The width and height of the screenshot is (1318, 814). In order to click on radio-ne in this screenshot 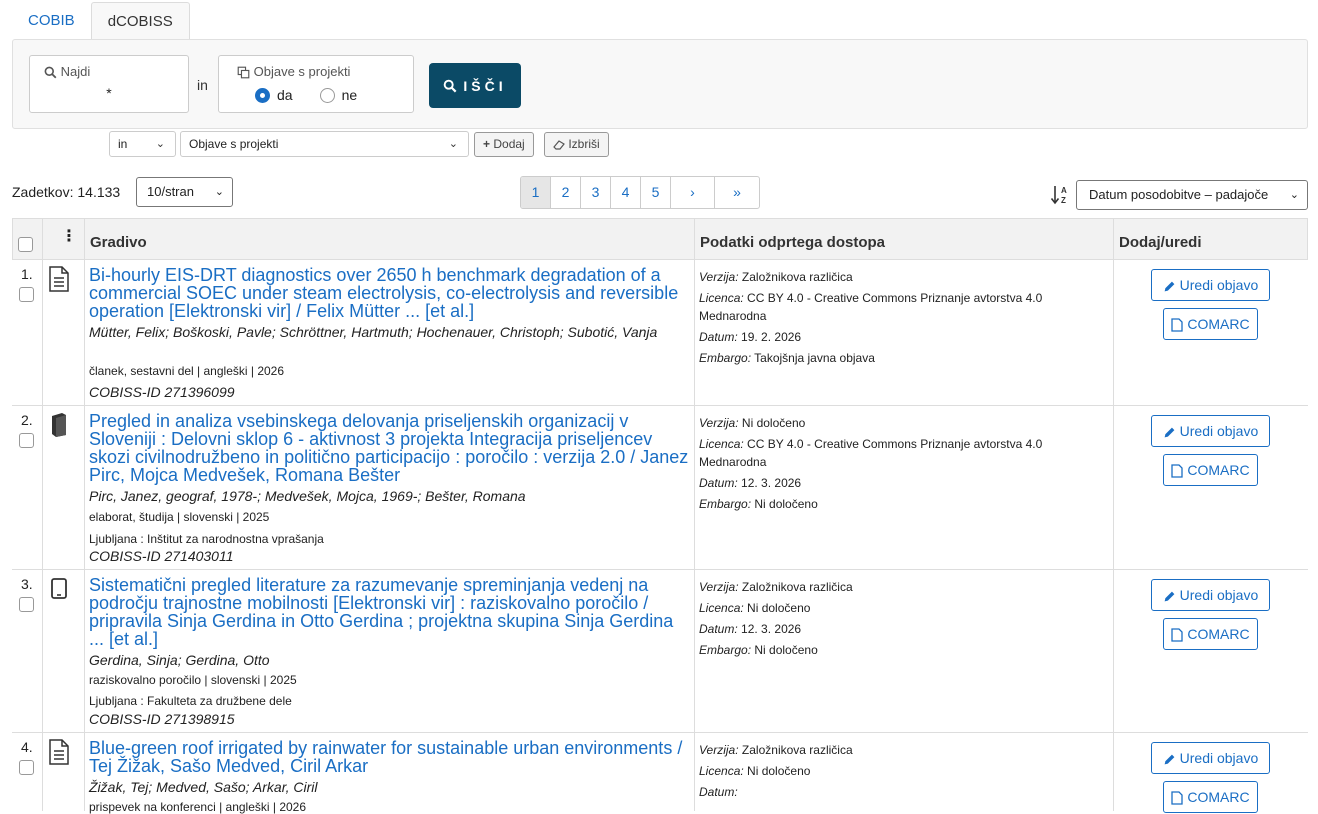, I will do `click(327, 95)`.